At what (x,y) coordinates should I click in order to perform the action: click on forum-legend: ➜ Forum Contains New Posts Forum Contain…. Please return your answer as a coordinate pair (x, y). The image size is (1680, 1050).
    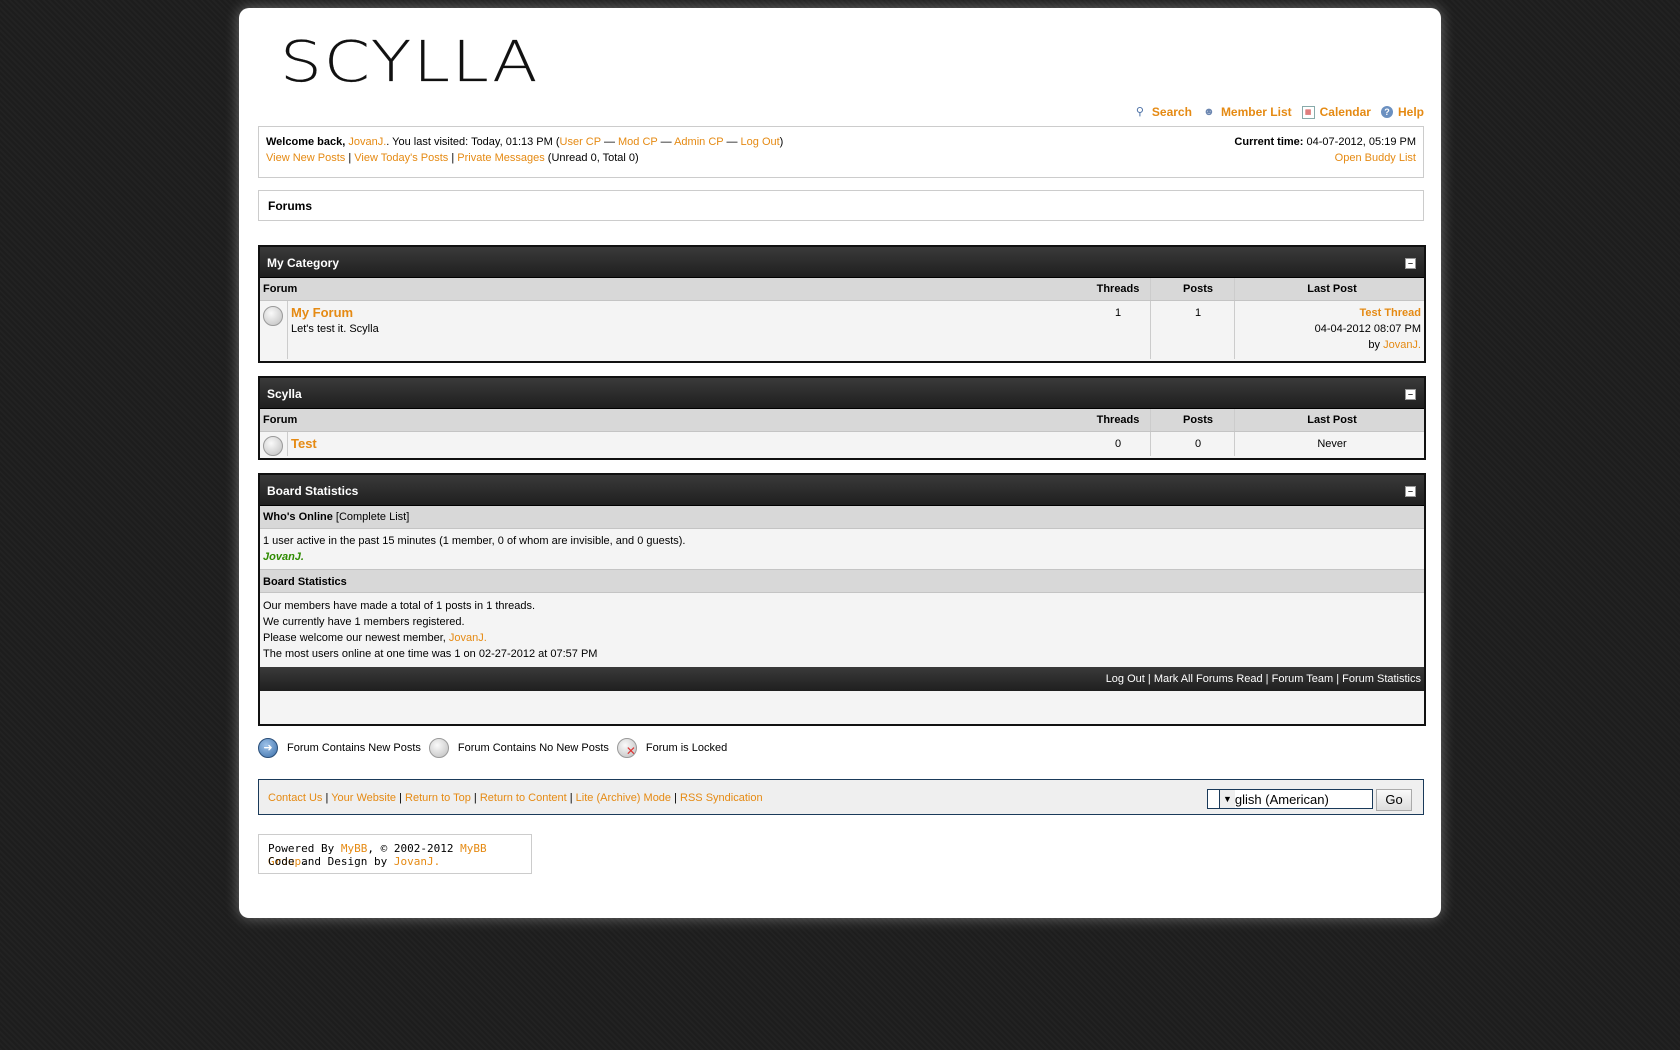
    Looking at the image, I should click on (496, 748).